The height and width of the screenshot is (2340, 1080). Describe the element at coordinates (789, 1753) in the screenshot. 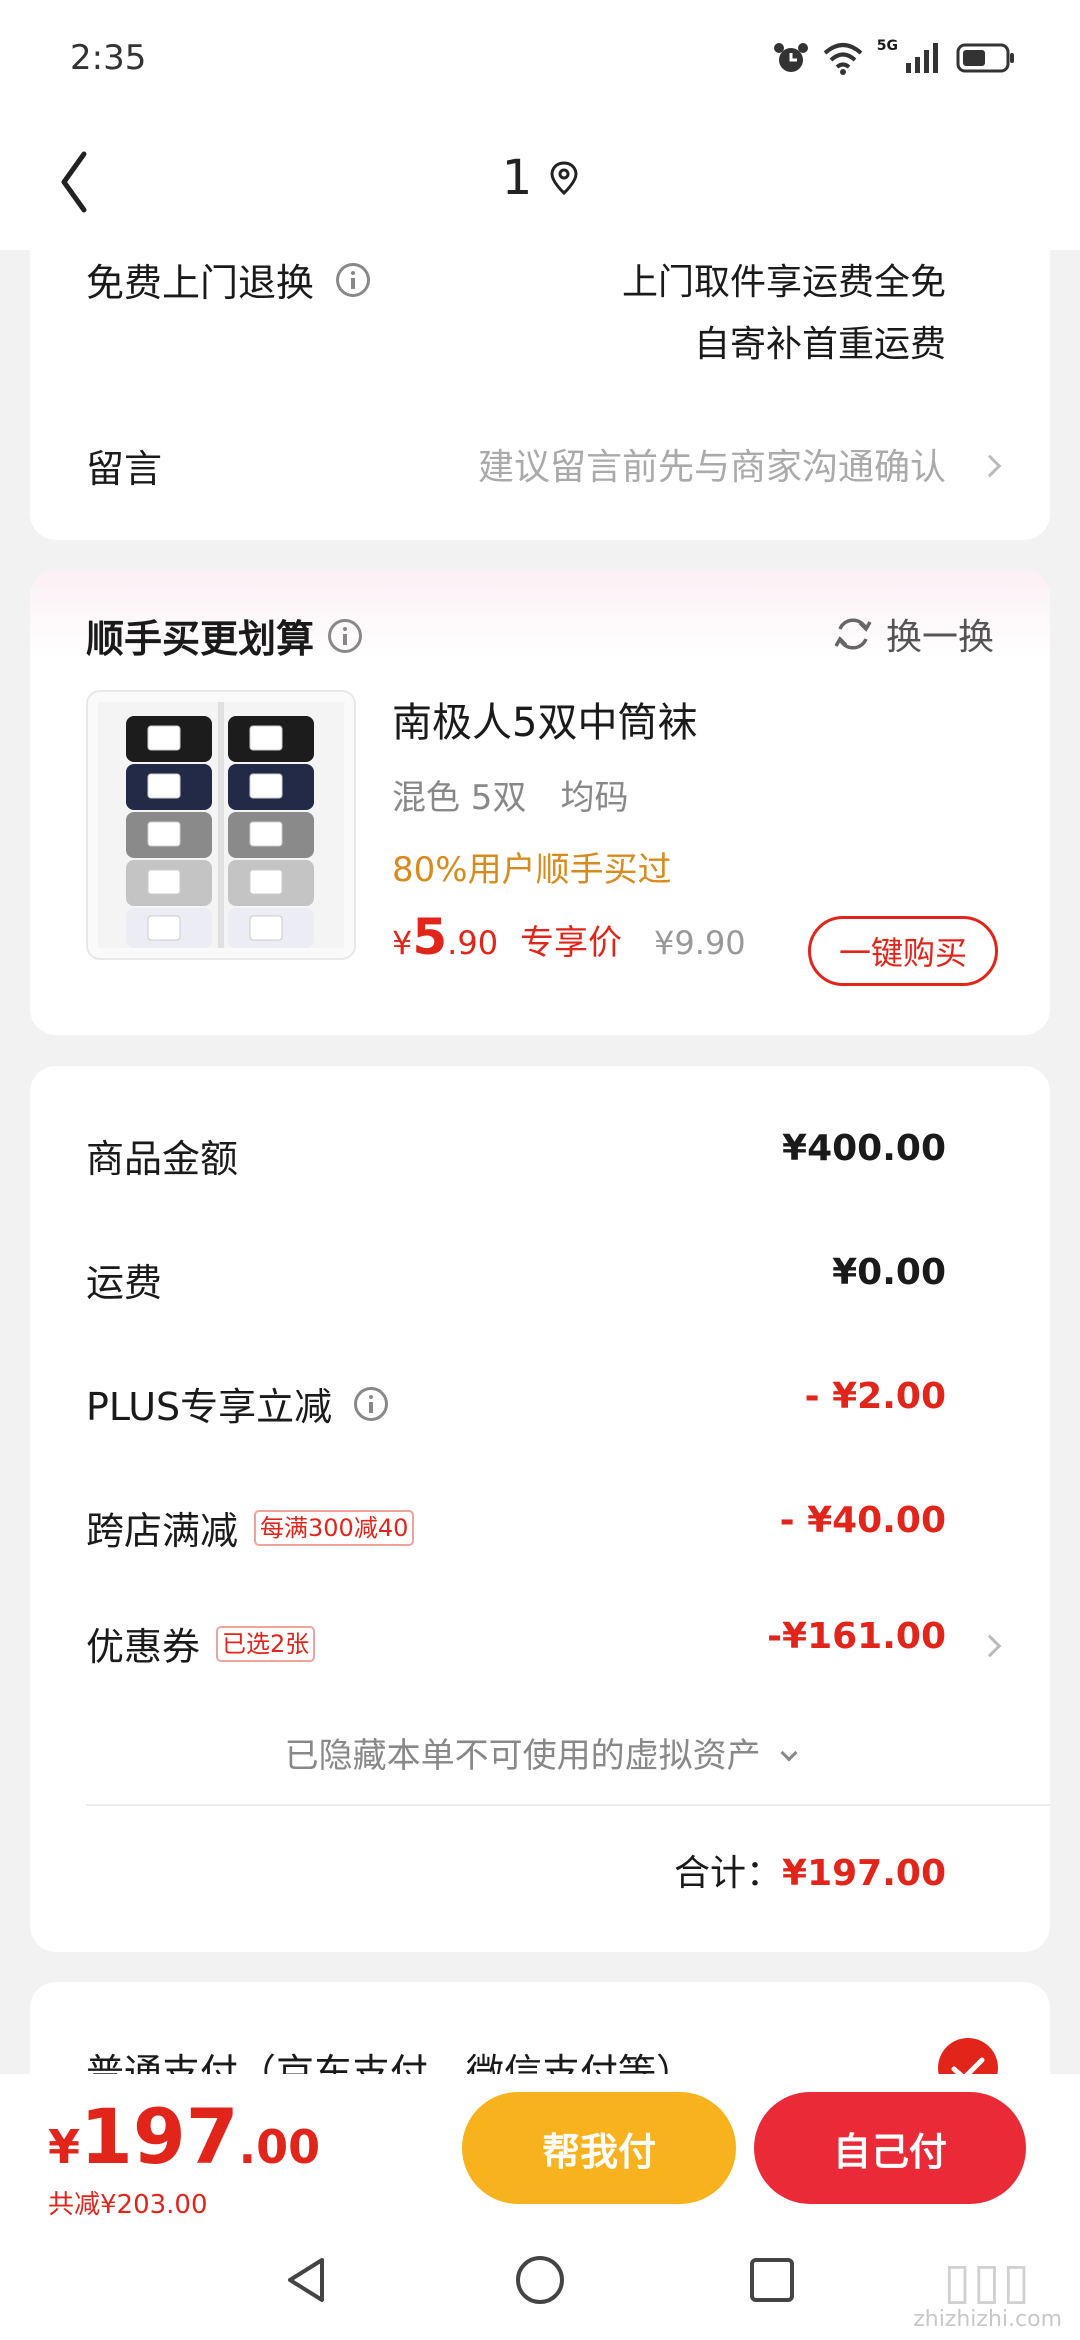

I see `chevron-down-icon` at that location.